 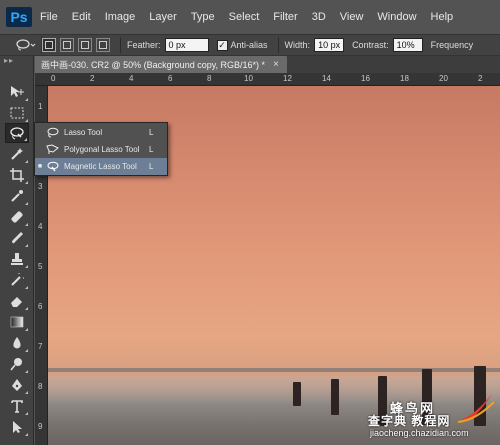 I want to click on healing-brush-icon, so click(x=17, y=217).